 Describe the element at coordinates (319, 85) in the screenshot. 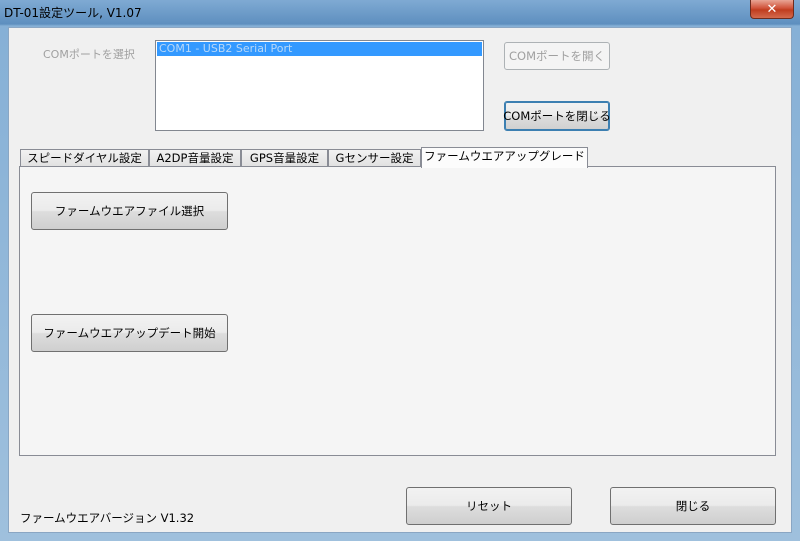

I see `com-port-list: COM1 - USB2 Serial Port` at that location.